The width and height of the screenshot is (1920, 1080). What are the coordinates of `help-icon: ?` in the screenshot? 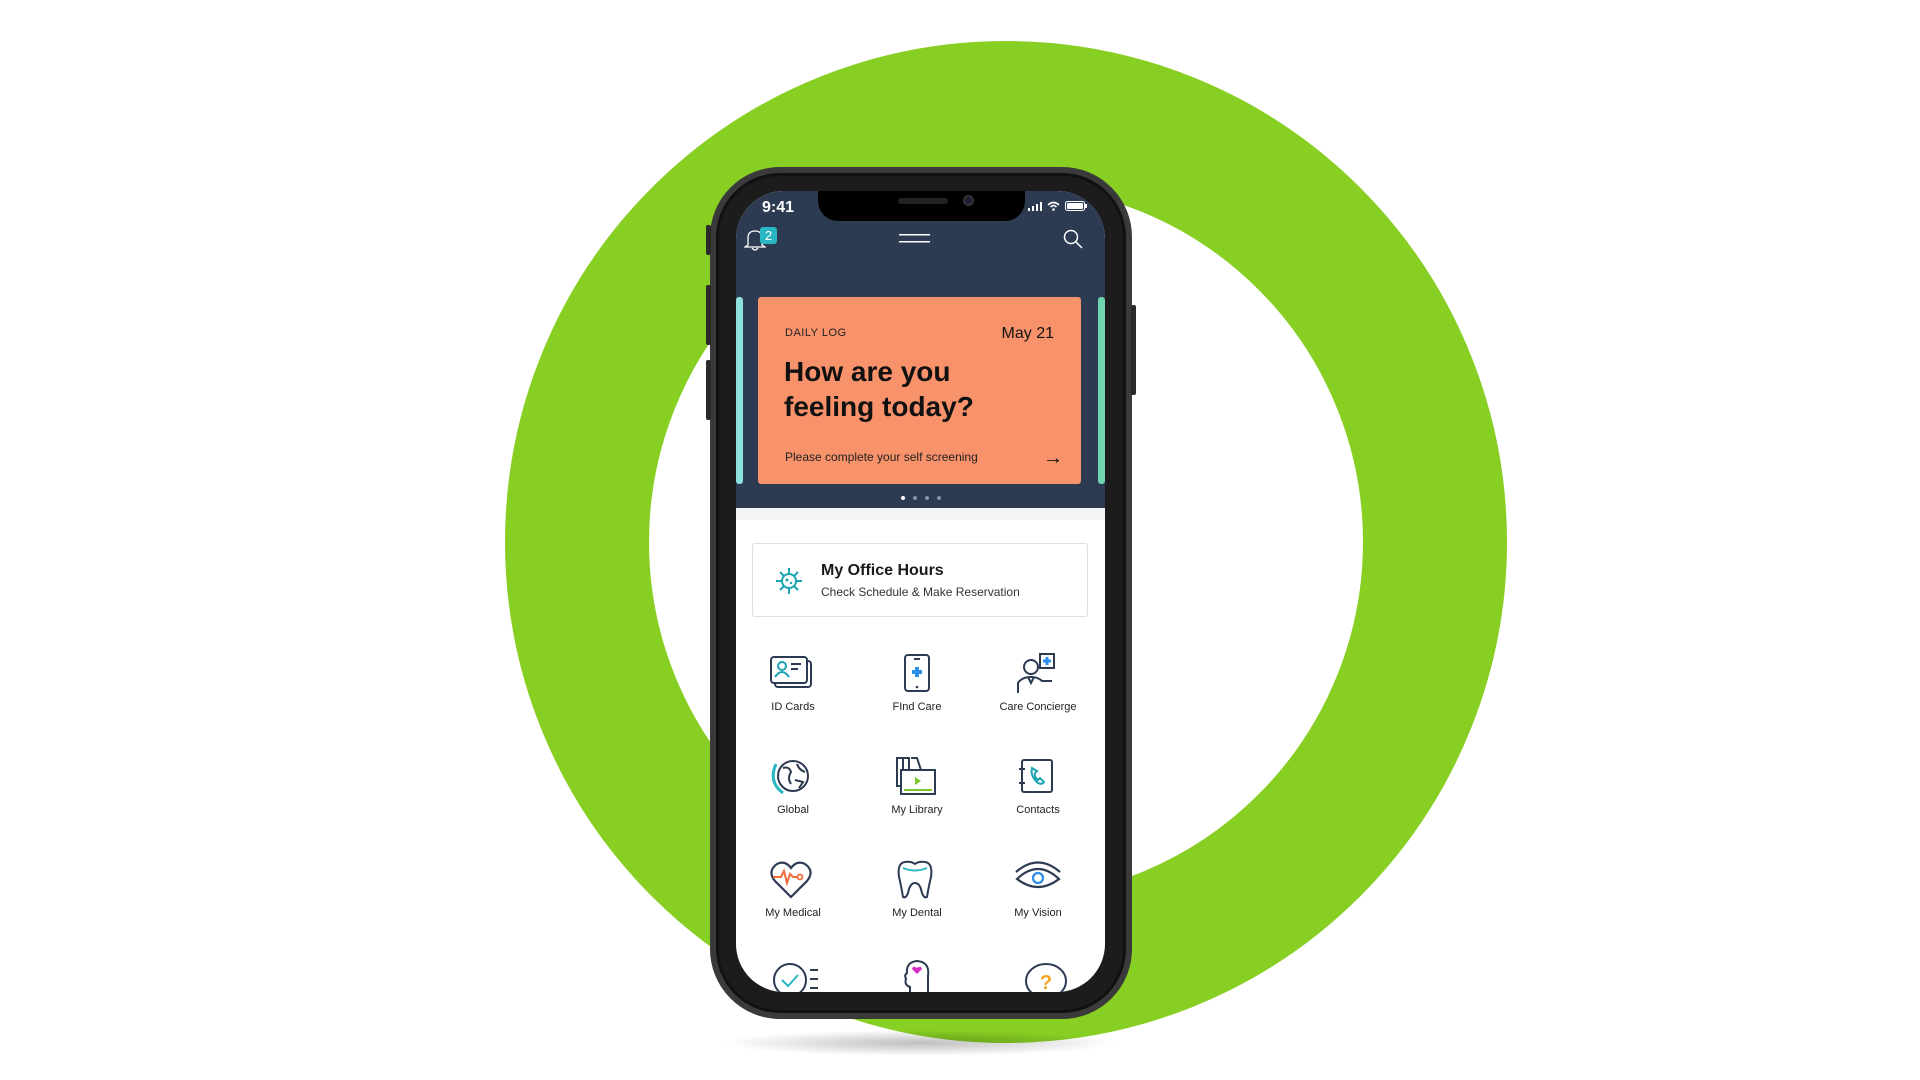 It's located at (1046, 976).